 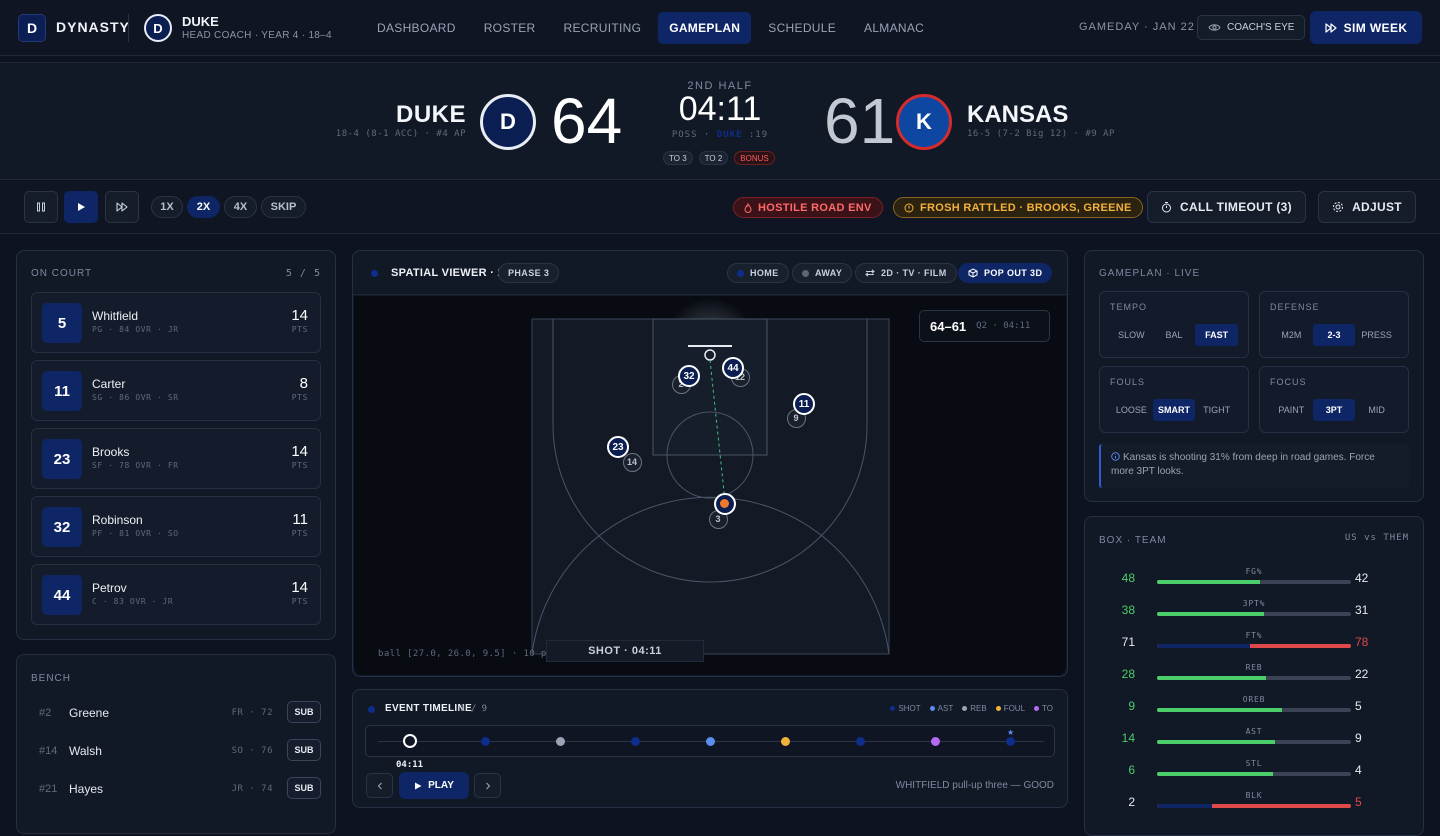 I want to click on tab-roster: ROSTER, so click(x=510, y=28).